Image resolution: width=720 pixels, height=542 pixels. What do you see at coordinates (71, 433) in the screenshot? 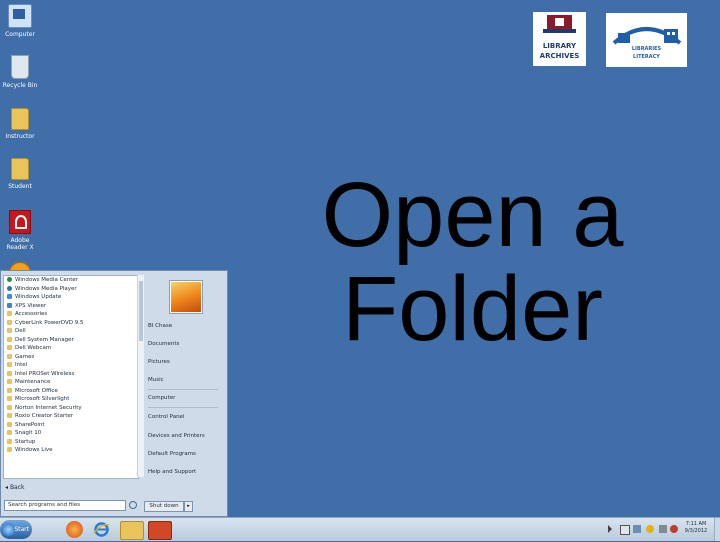
I see `program-folder: Snagit 10` at bounding box center [71, 433].